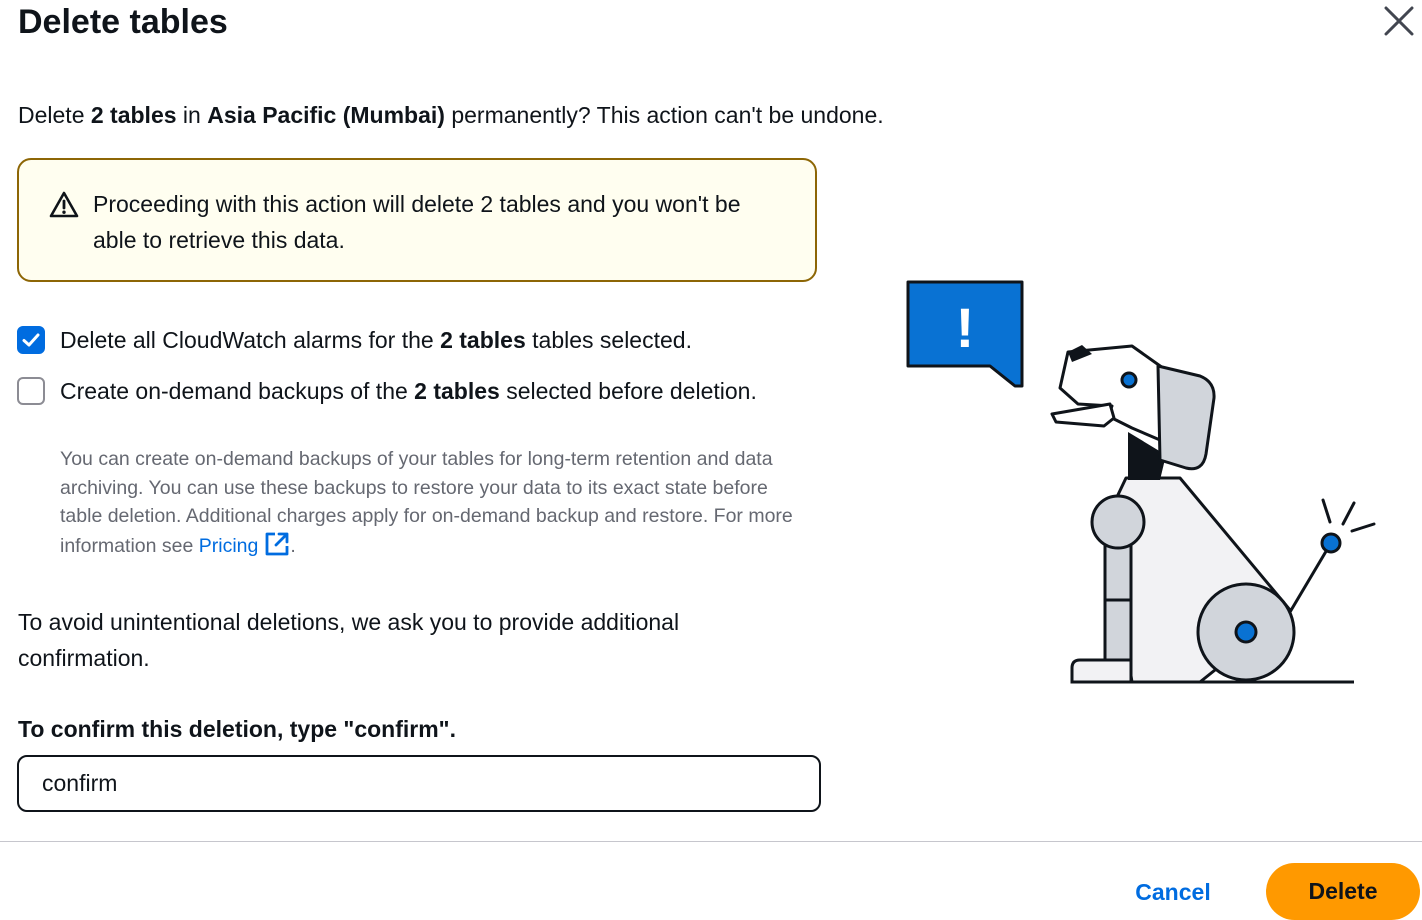 This screenshot has height=920, width=1422. Describe the element at coordinates (64, 205) in the screenshot. I see `warning-triangle-icon` at that location.